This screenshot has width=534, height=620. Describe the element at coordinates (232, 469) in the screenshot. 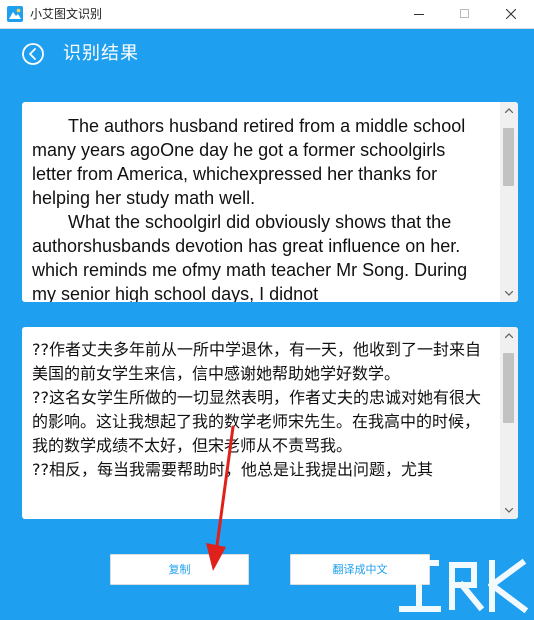

I see `translated-paragraph: ??相反，每当我需要帮助时，他总是让我提出问题，尤其` at that location.